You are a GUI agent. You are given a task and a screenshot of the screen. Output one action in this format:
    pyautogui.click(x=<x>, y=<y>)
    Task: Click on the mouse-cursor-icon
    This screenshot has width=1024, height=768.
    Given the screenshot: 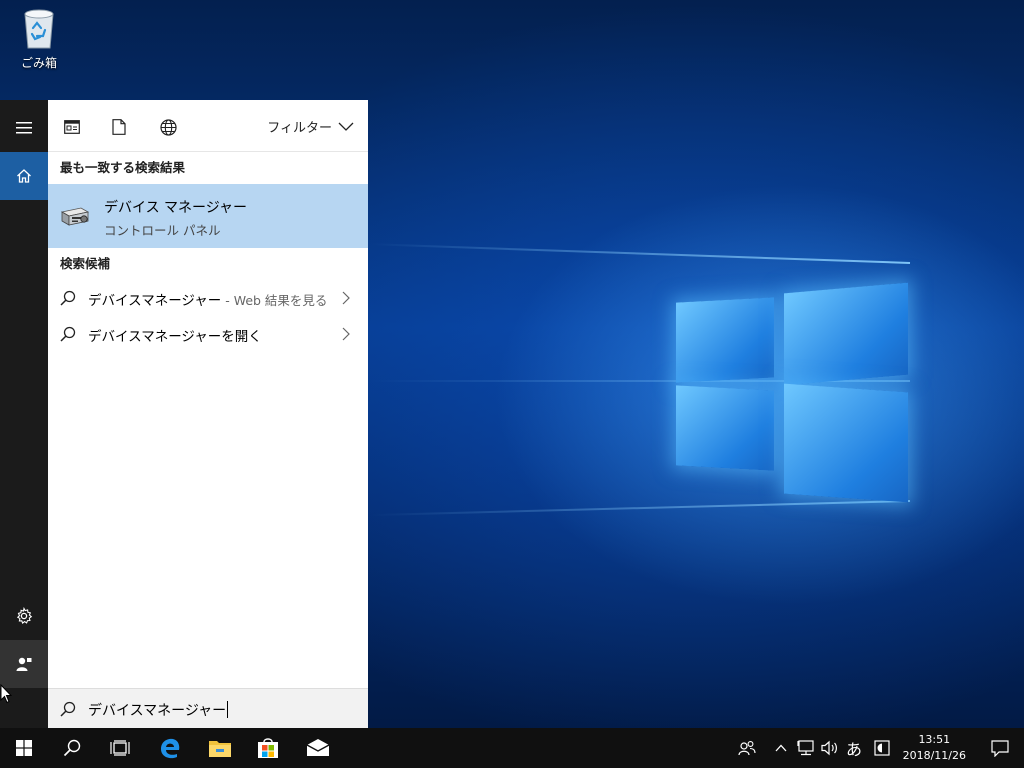 What is the action you would take?
    pyautogui.click(x=6, y=694)
    